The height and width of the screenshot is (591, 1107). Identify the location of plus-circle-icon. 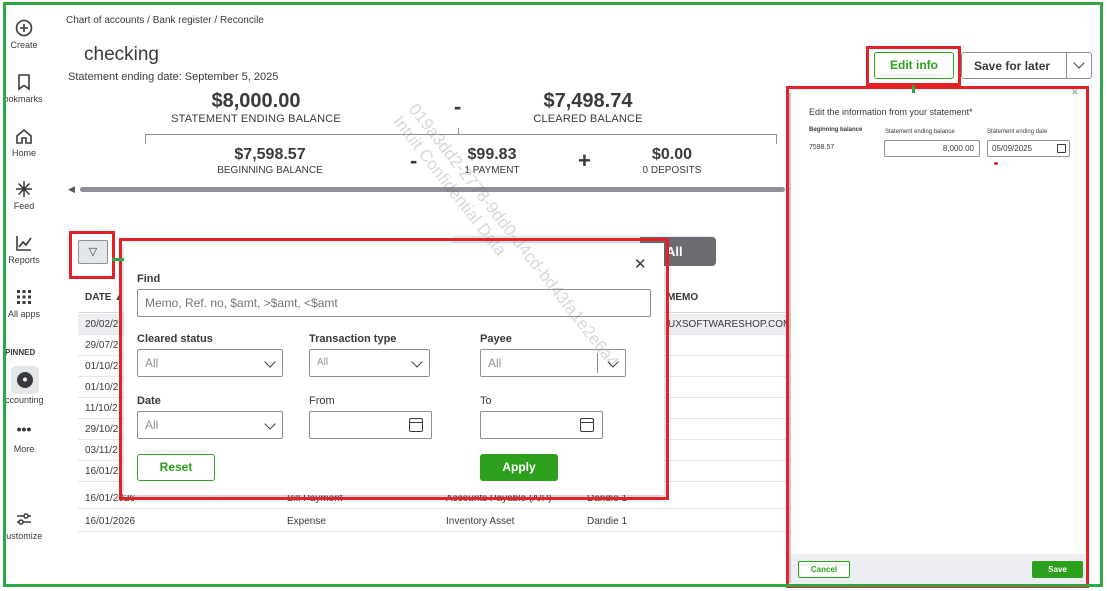
(24, 28).